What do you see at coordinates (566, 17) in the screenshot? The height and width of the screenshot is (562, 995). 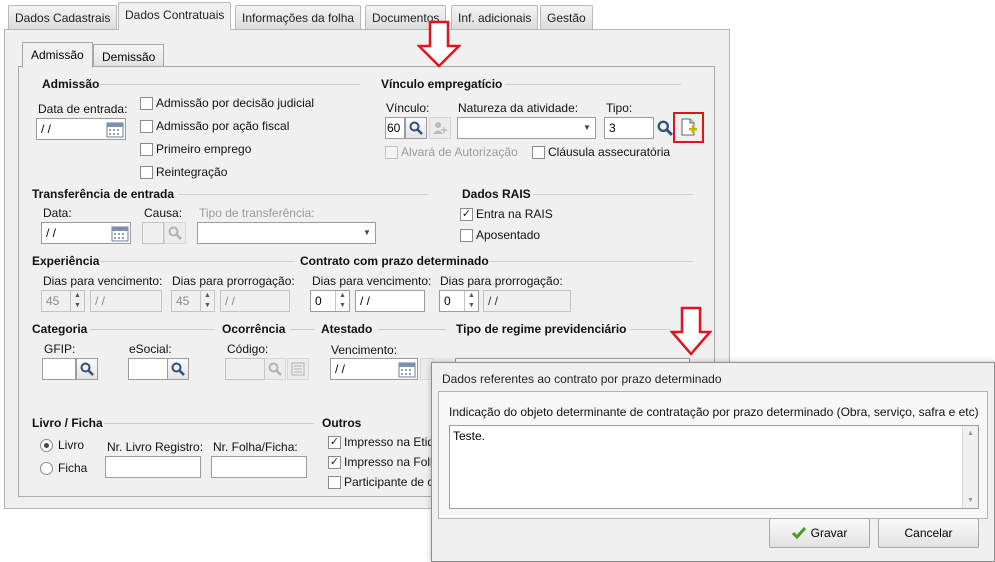 I see `tab-gestao: Gestão` at bounding box center [566, 17].